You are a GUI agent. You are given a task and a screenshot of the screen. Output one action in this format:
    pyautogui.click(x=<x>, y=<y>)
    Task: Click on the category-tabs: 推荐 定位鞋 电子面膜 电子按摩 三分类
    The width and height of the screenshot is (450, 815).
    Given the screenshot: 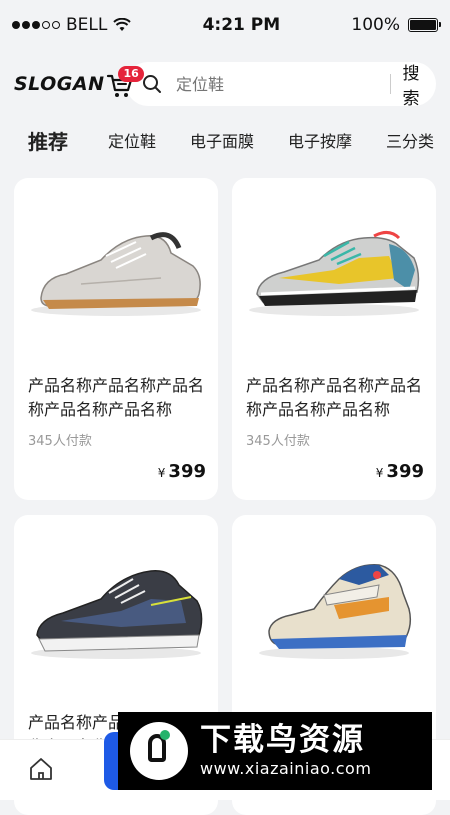 What is the action you would take?
    pyautogui.click(x=225, y=140)
    